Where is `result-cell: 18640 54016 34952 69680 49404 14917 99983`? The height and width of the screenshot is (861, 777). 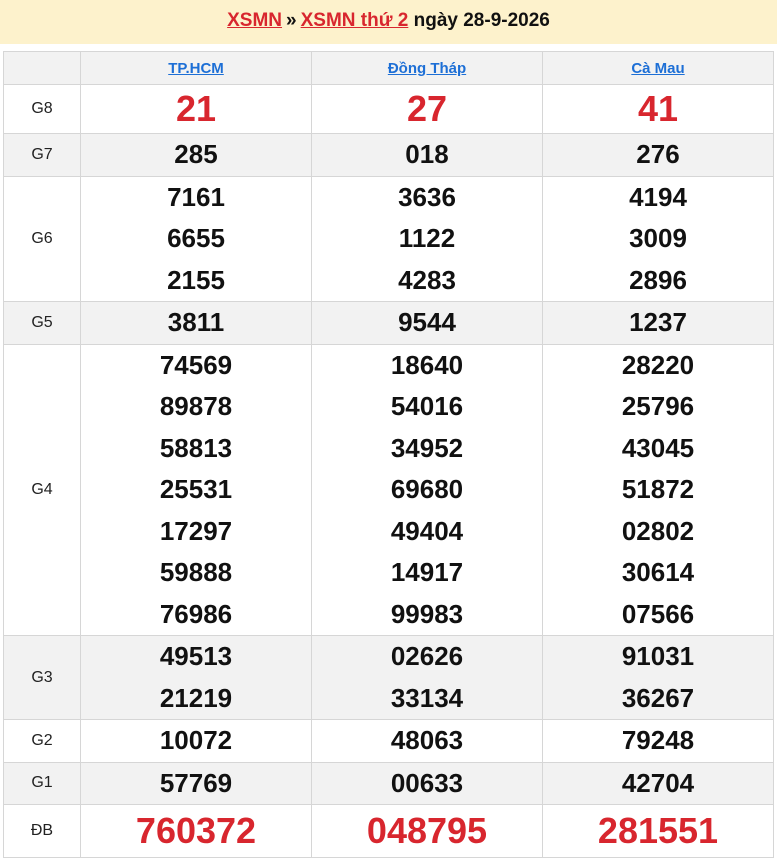 result-cell: 18640 54016 34952 69680 49404 14917 99983 is located at coordinates (427, 489).